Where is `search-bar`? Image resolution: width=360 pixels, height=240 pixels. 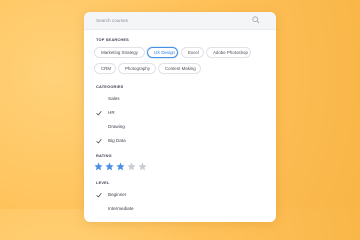 search-bar is located at coordinates (180, 21).